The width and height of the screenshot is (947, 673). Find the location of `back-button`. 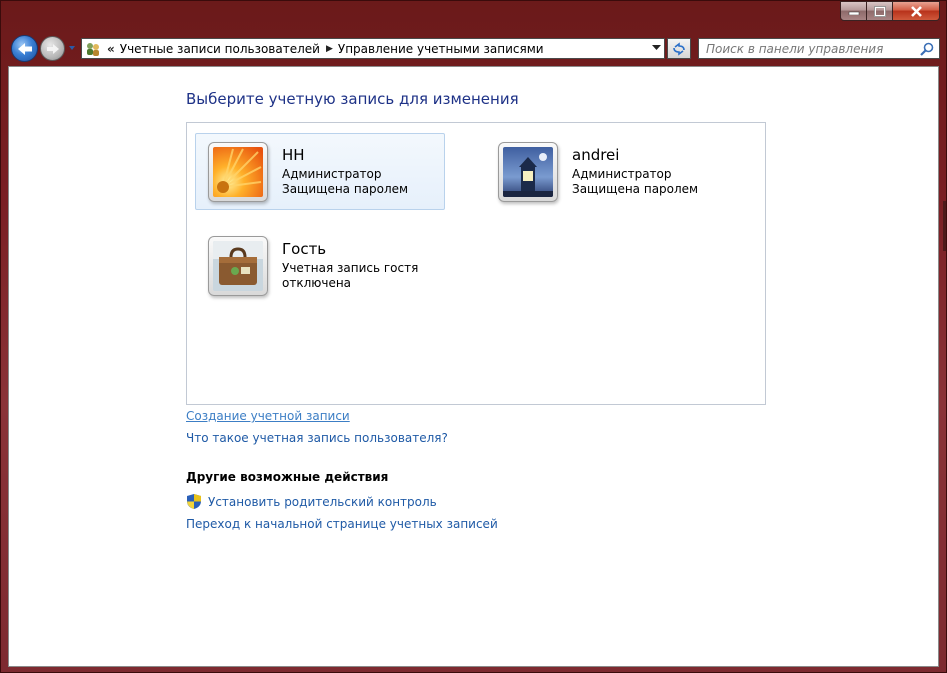

back-button is located at coordinates (24, 48).